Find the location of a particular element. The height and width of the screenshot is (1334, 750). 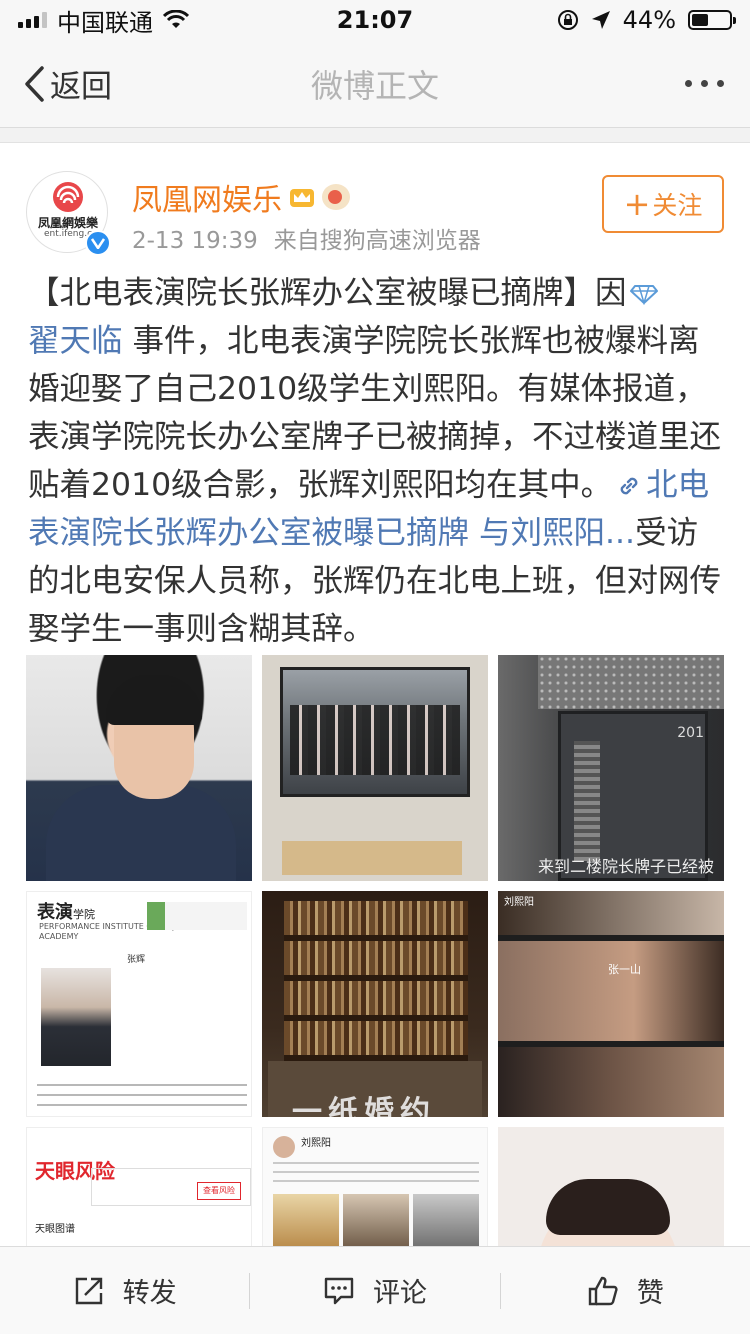

repost-label: 转发 is located at coordinates (149, 1293).